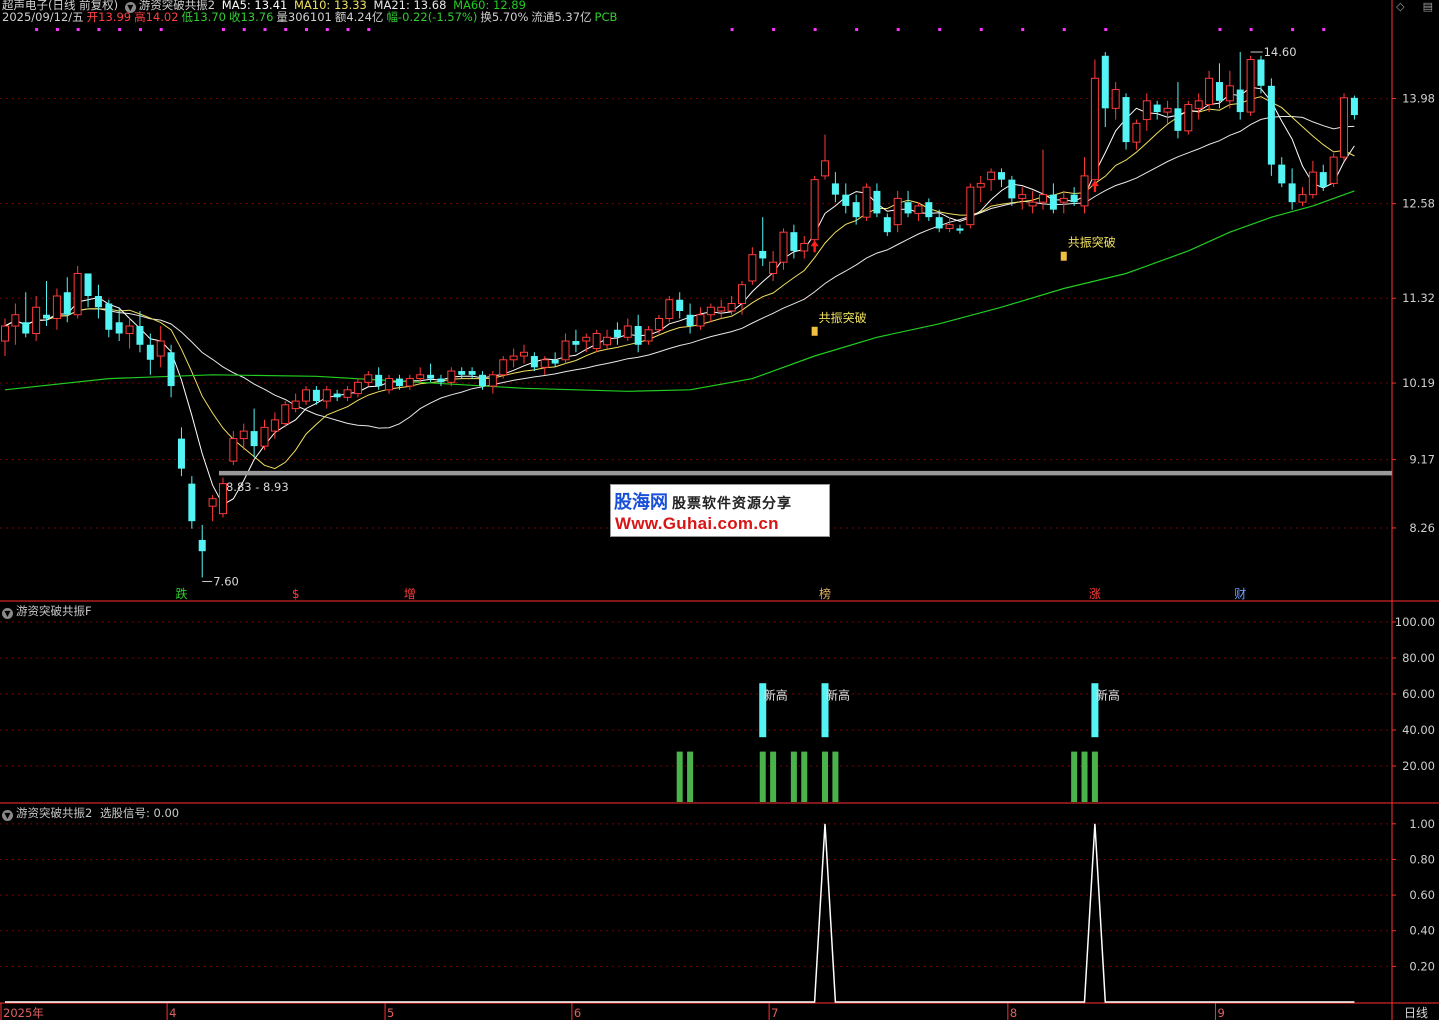 The width and height of the screenshot is (1439, 1020). What do you see at coordinates (359, 17) in the screenshot?
I see `amount: 额4.24亿` at bounding box center [359, 17].